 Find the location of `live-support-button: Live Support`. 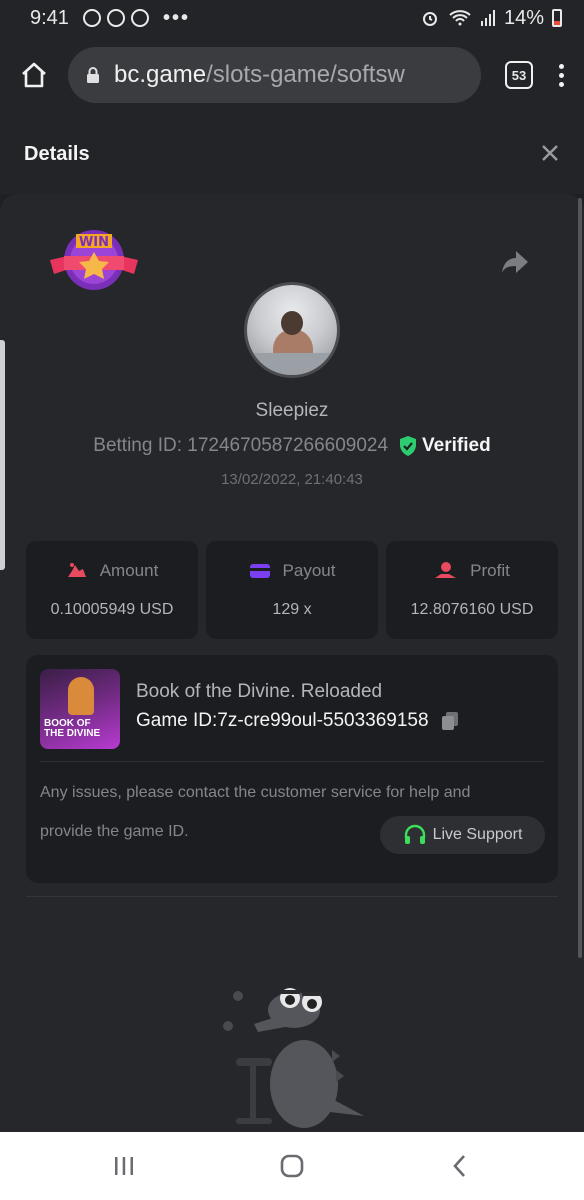

live-support-button: Live Support is located at coordinates (462, 835).